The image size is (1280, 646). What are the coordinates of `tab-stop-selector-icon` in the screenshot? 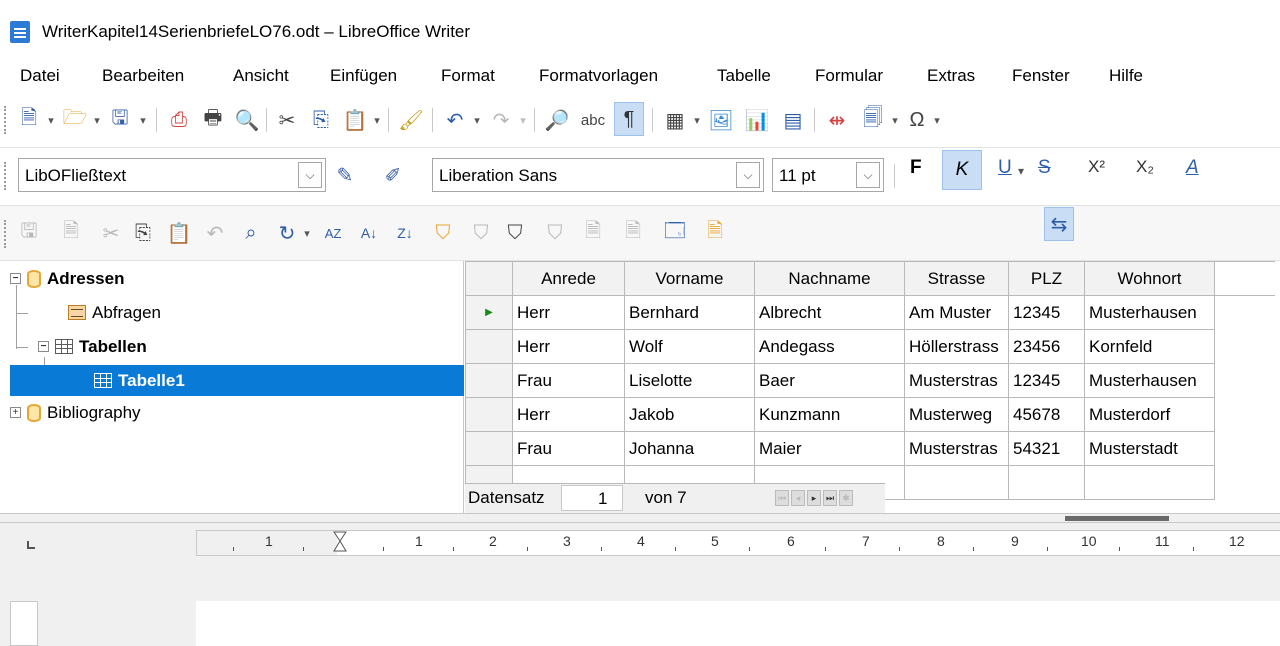 It's located at (31, 545).